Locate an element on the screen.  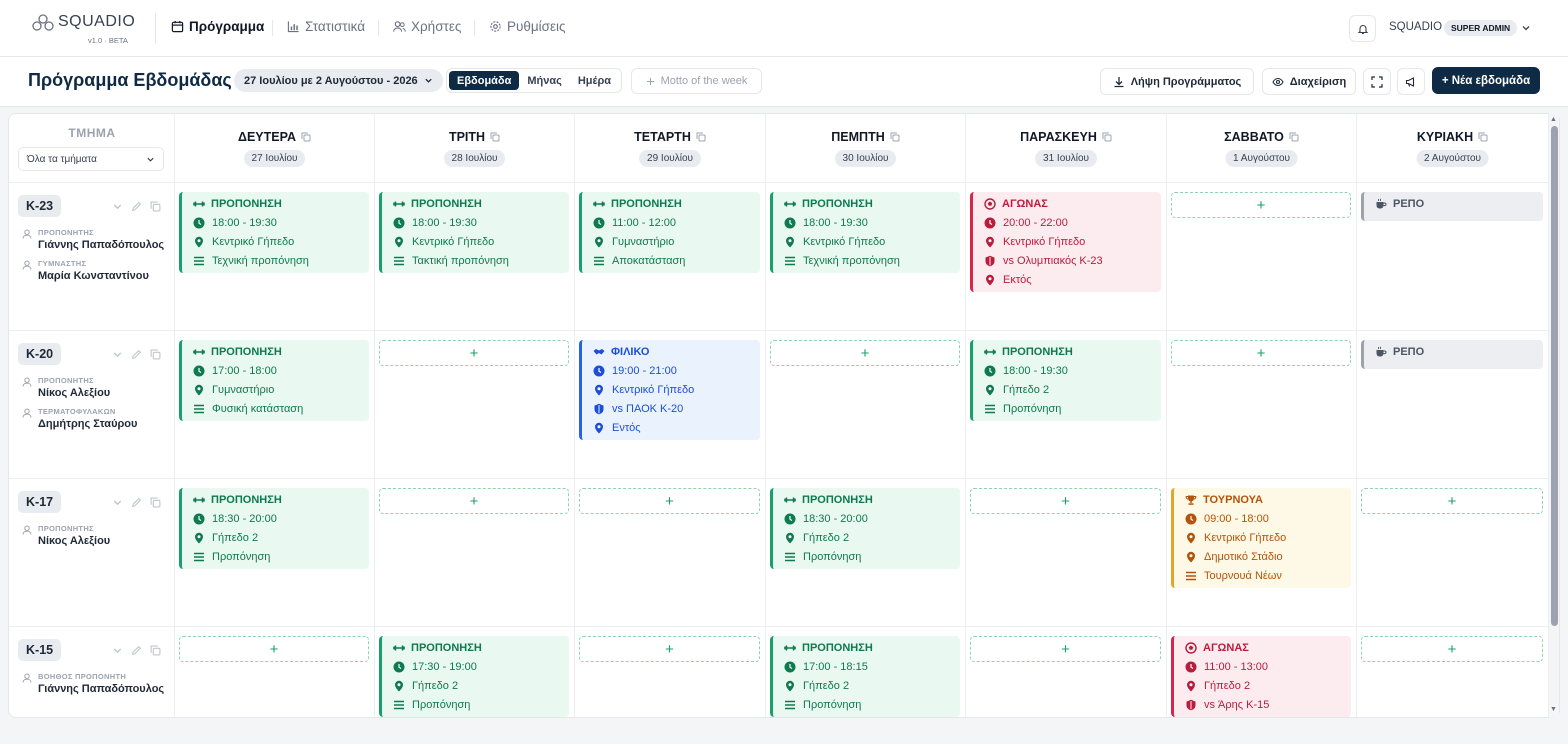
nav-item-stats: Στατιστικά is located at coordinates (326, 26).